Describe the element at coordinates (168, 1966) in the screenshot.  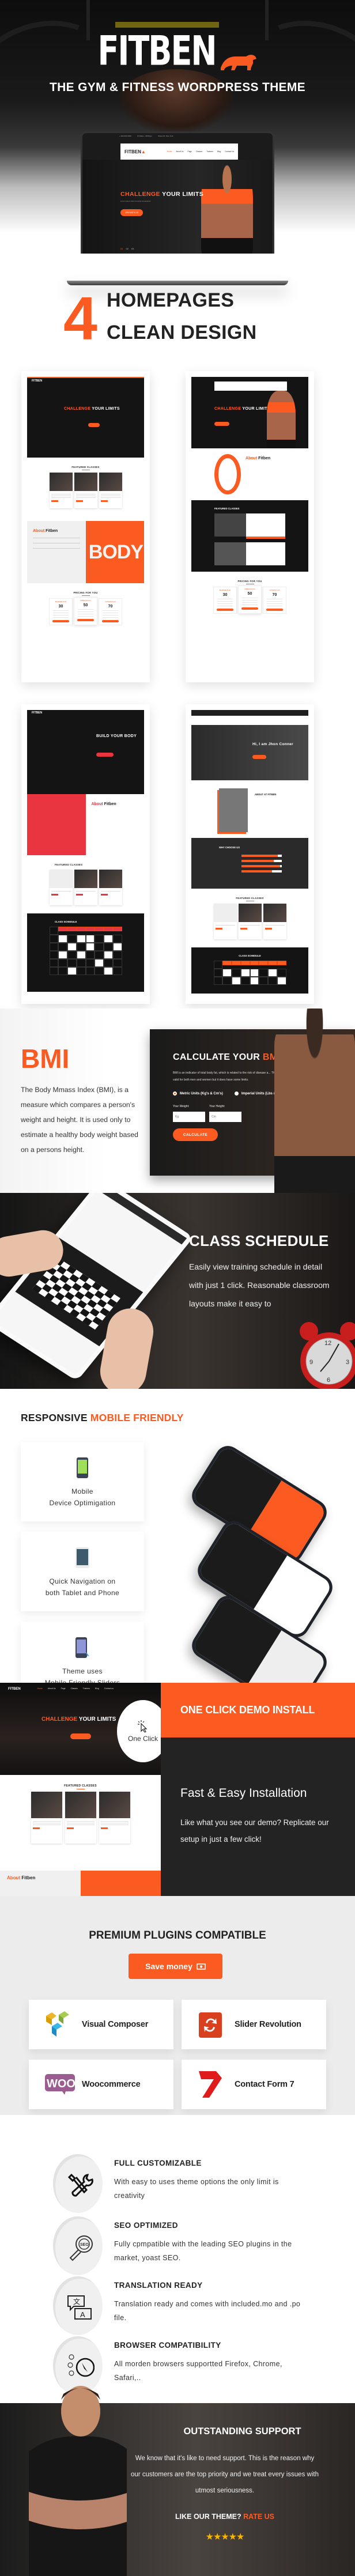
I see `save-money-label: Save money` at that location.